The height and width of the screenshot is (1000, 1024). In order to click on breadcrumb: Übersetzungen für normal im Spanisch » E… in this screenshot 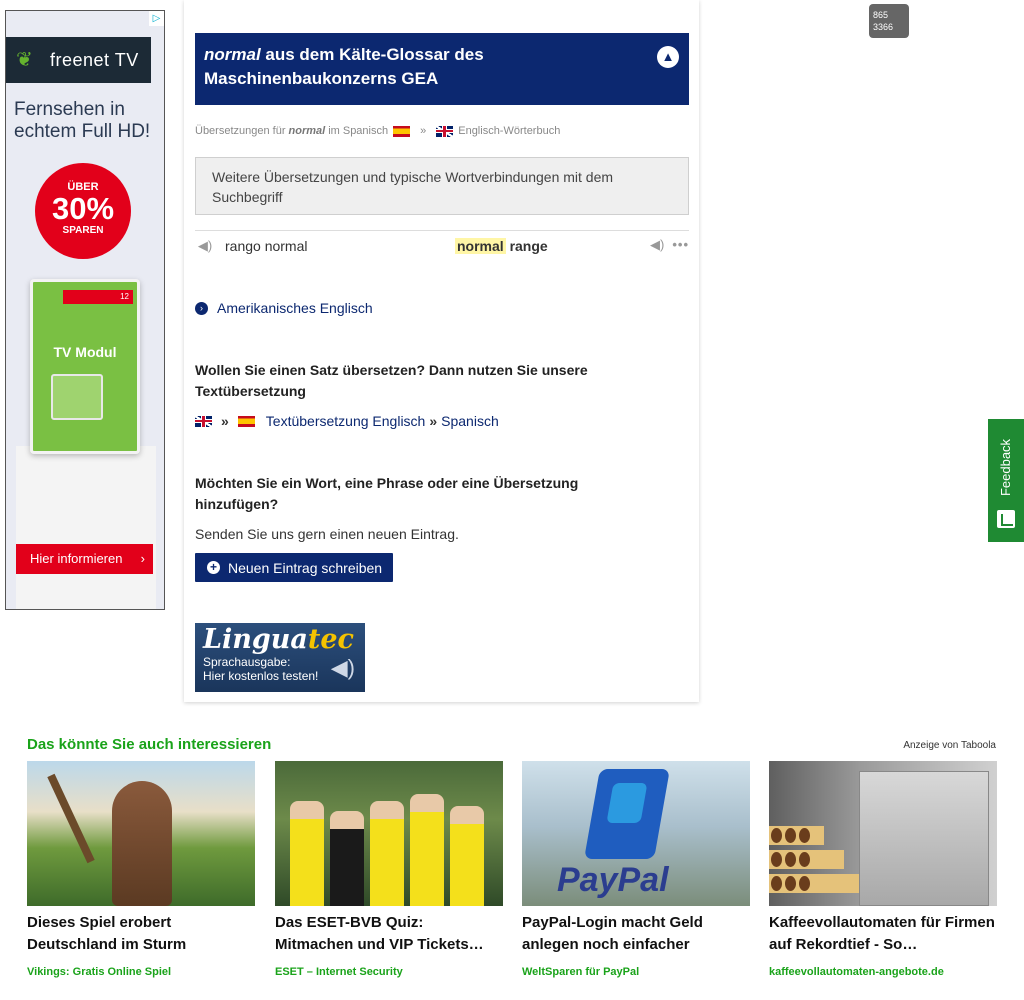, I will do `click(377, 131)`.